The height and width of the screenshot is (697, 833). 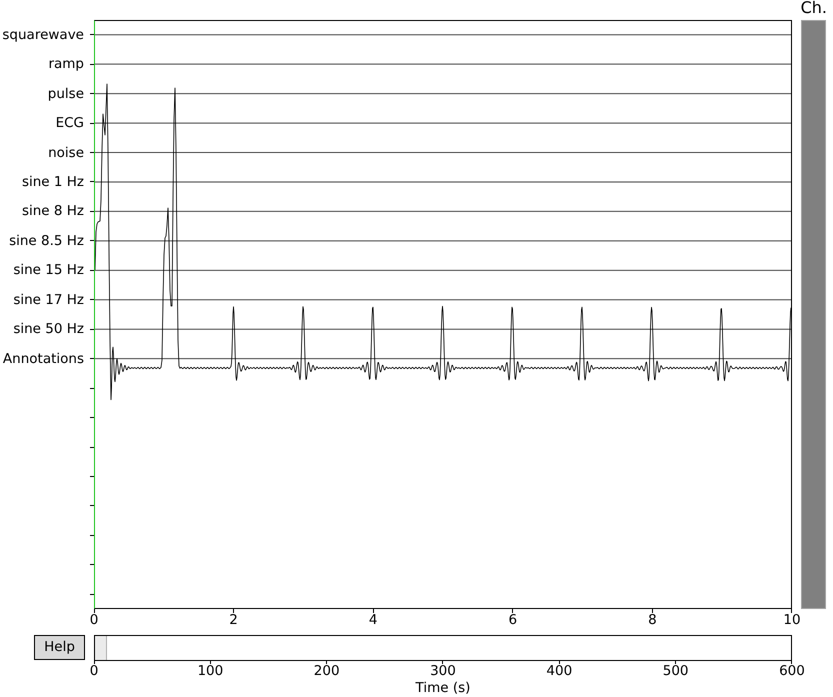 I want to click on time-tick-label: 400, so click(x=559, y=671).